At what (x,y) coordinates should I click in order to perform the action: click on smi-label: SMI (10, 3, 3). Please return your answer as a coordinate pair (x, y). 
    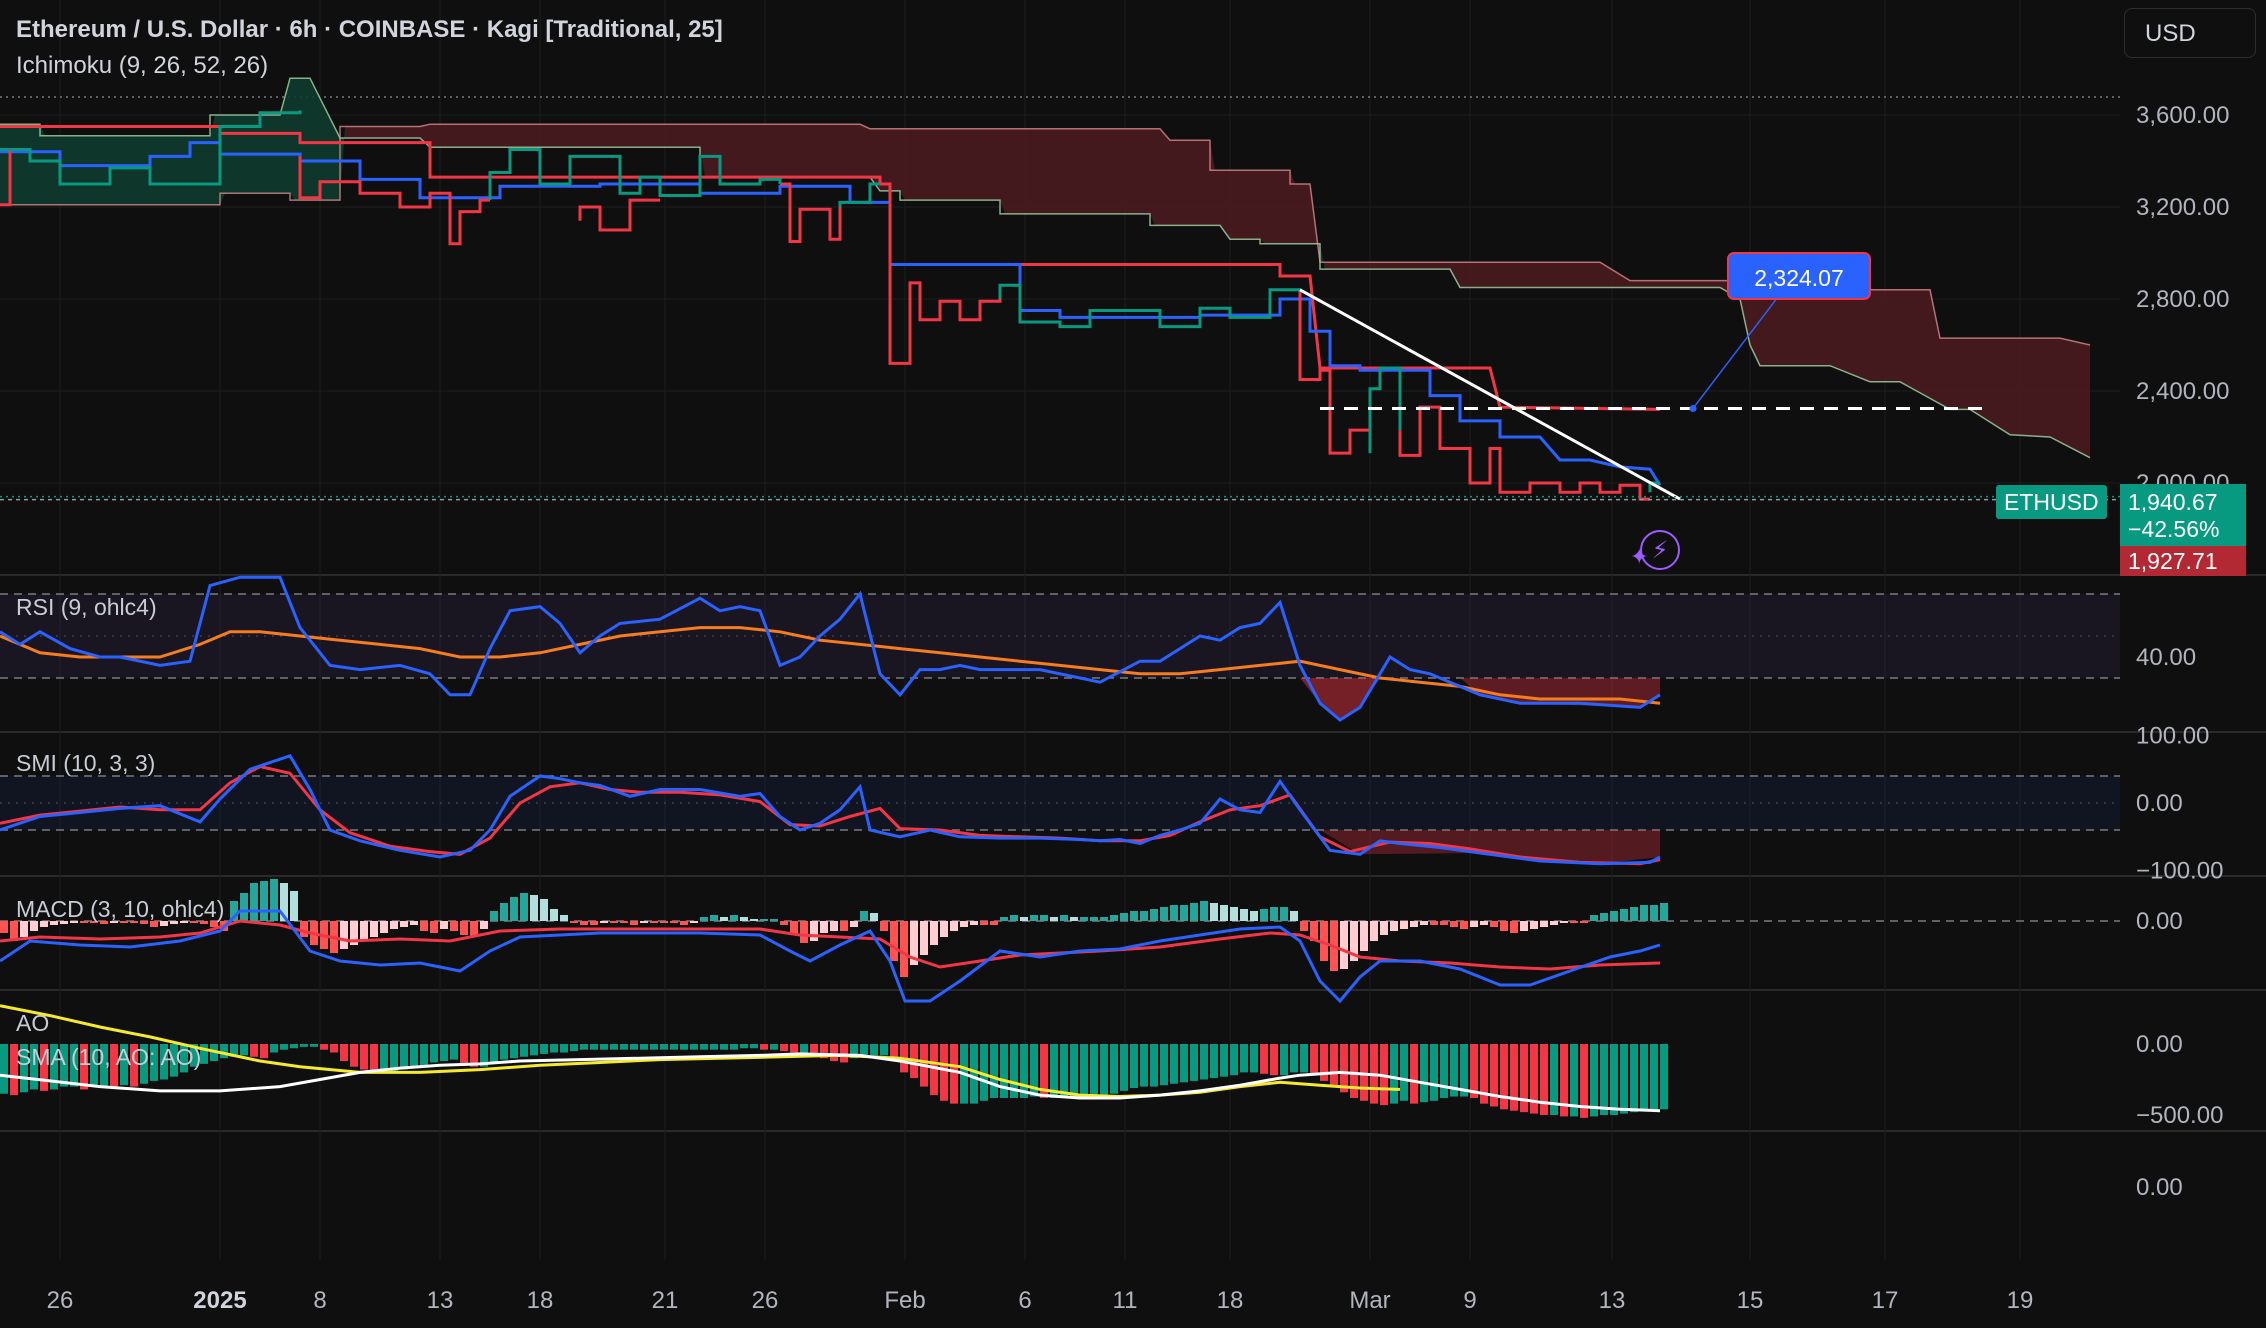
    Looking at the image, I should click on (85, 763).